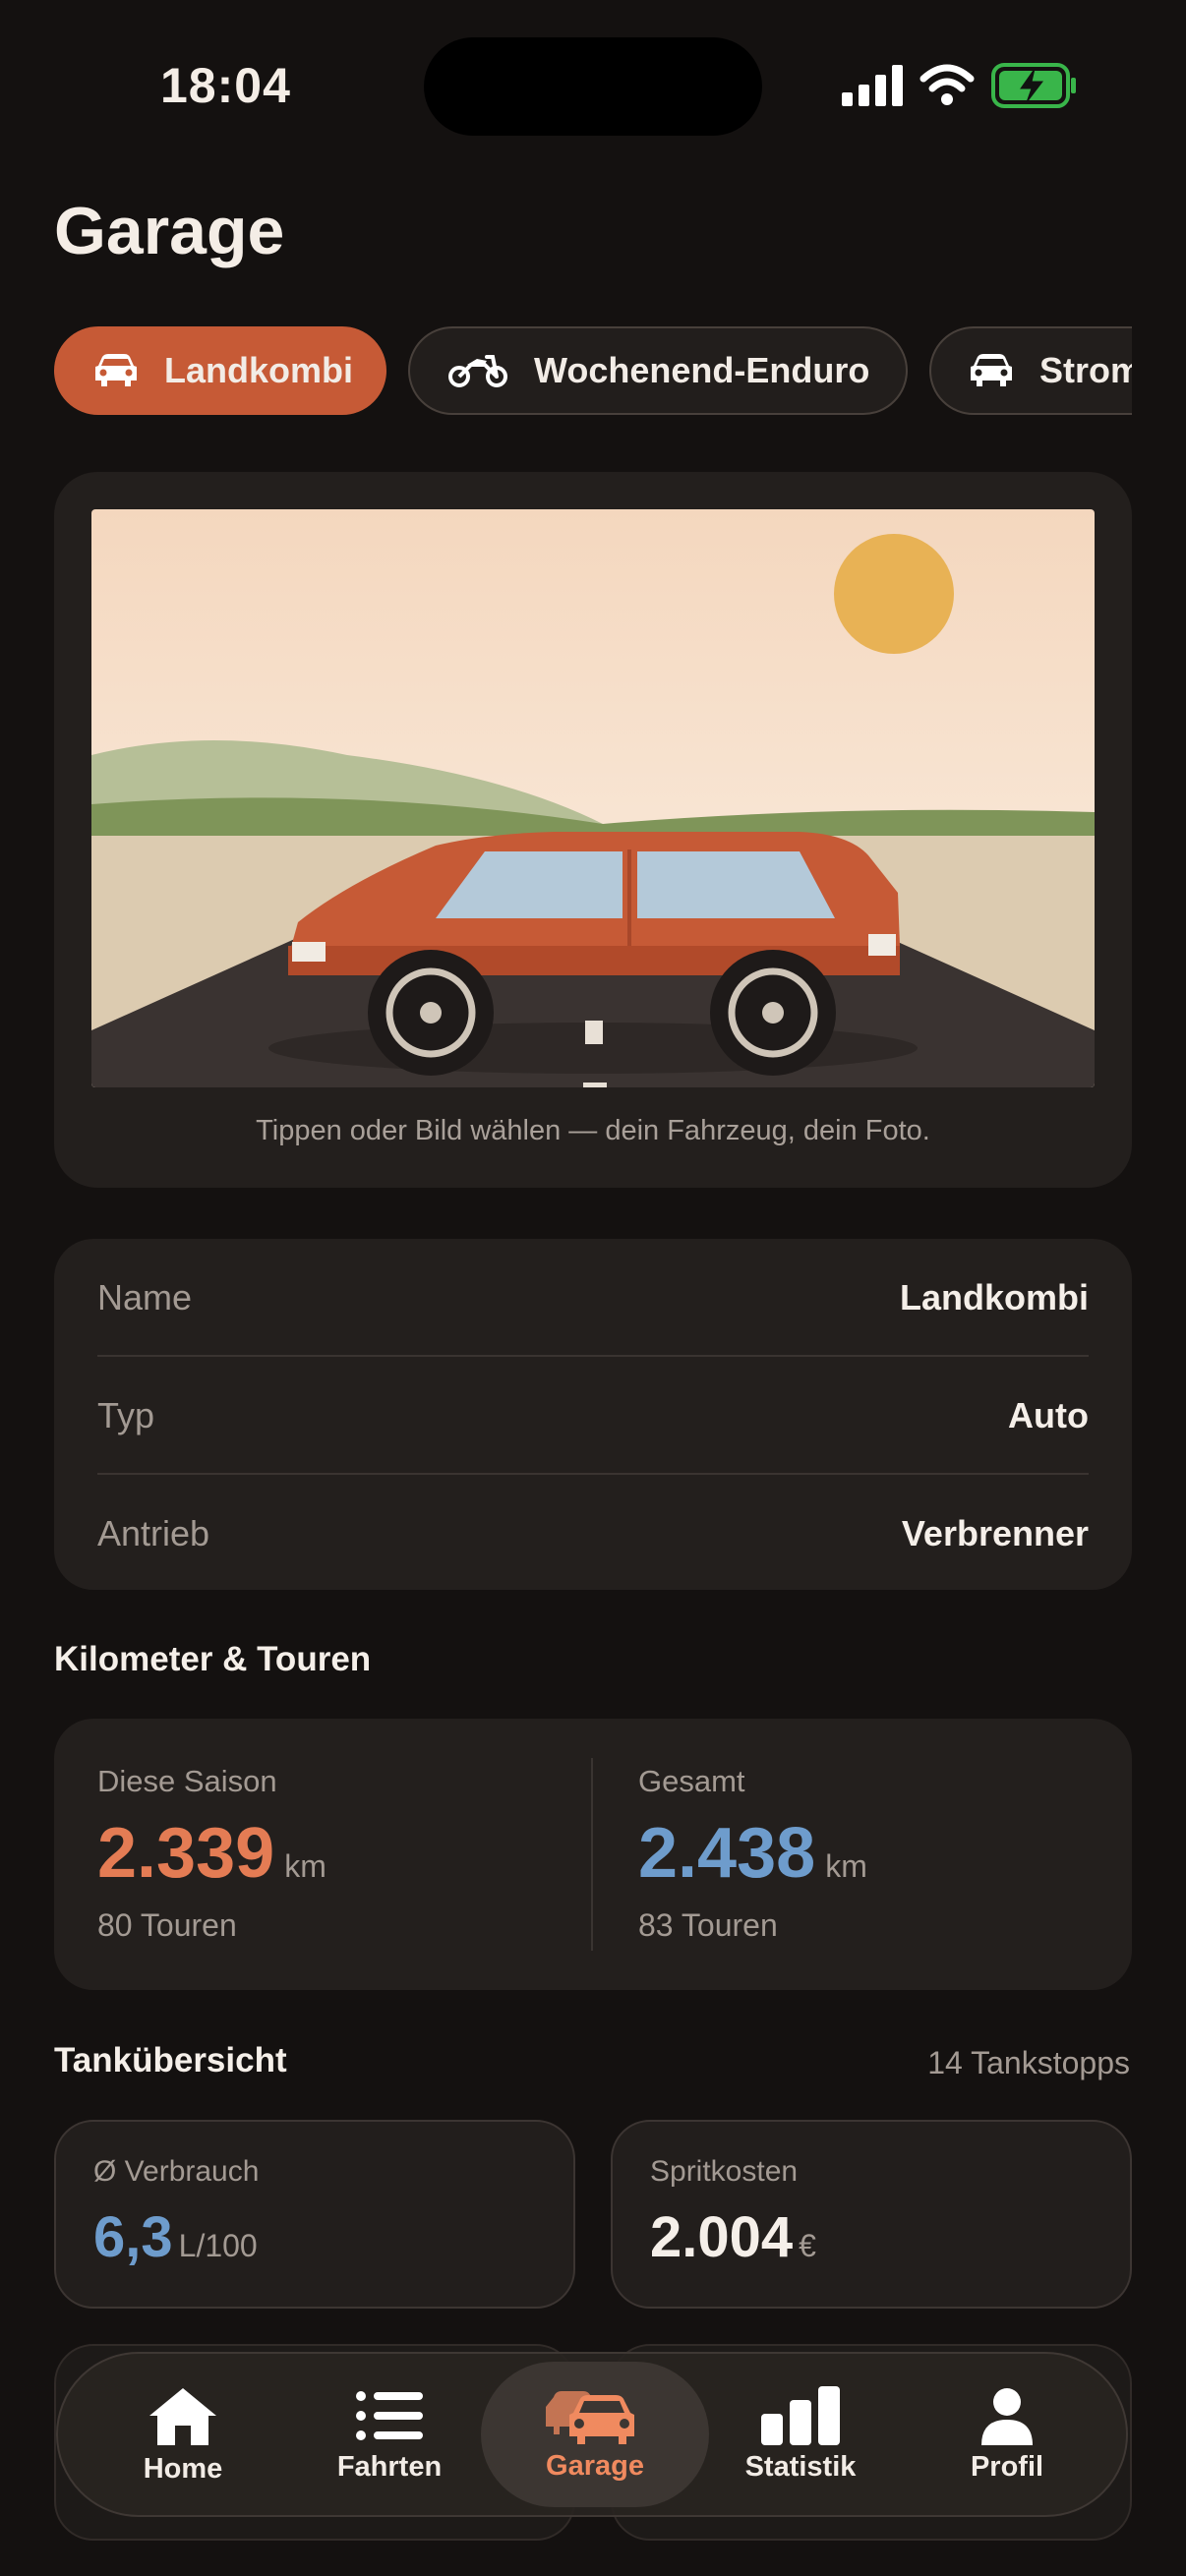 This screenshot has height=2576, width=1186. What do you see at coordinates (389, 2466) in the screenshot?
I see `tab-label: Fahrten` at bounding box center [389, 2466].